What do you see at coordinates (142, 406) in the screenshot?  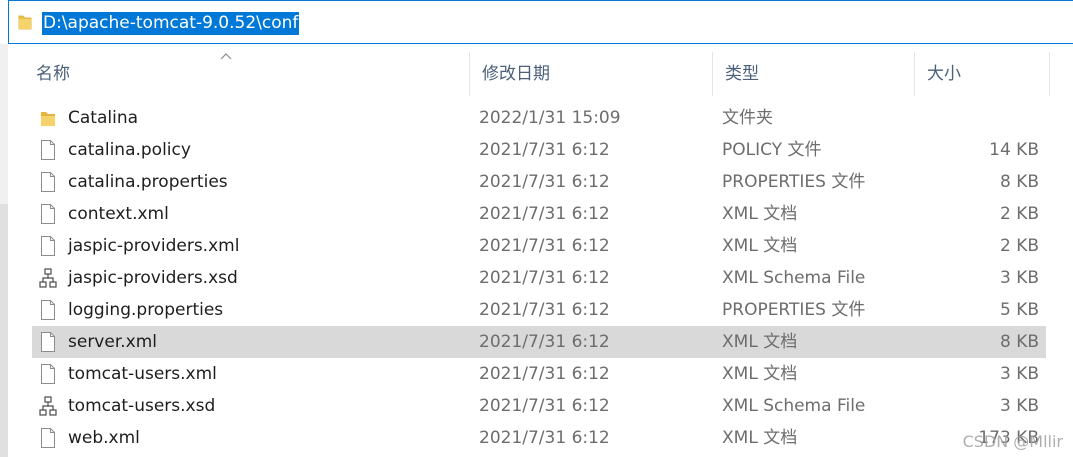 I see `file-name: tomcat-users.xsd` at bounding box center [142, 406].